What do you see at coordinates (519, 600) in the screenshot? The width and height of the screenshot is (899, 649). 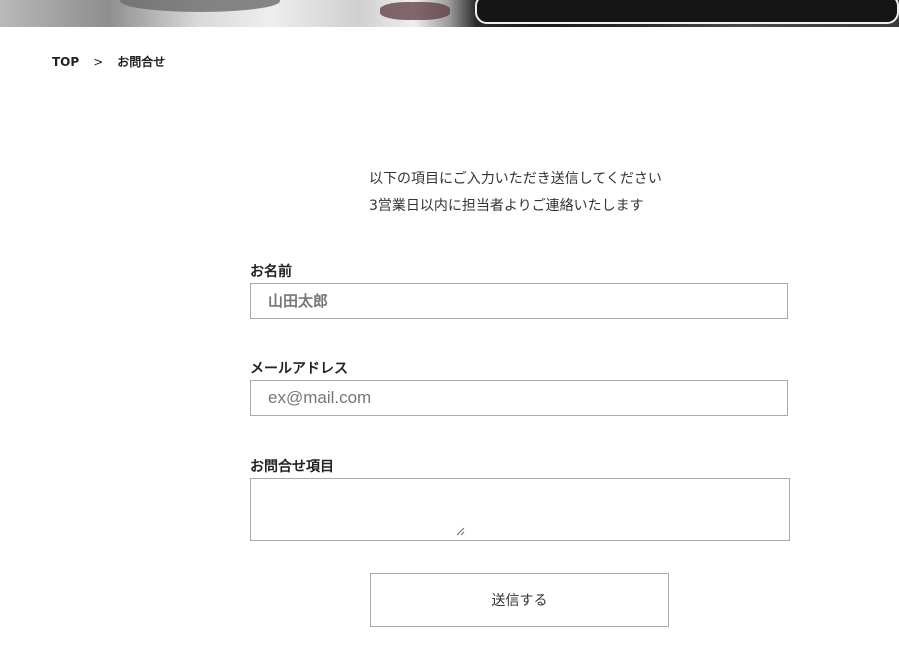 I see `submit-button: 送信する` at bounding box center [519, 600].